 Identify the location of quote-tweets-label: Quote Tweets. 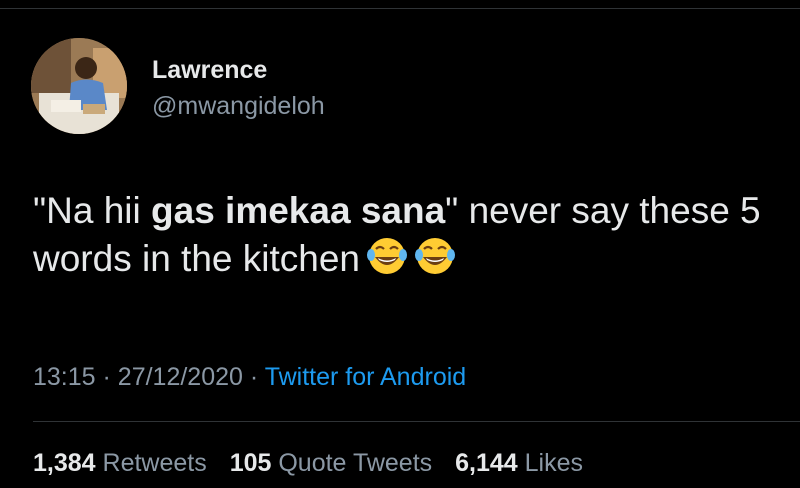
(355, 463).